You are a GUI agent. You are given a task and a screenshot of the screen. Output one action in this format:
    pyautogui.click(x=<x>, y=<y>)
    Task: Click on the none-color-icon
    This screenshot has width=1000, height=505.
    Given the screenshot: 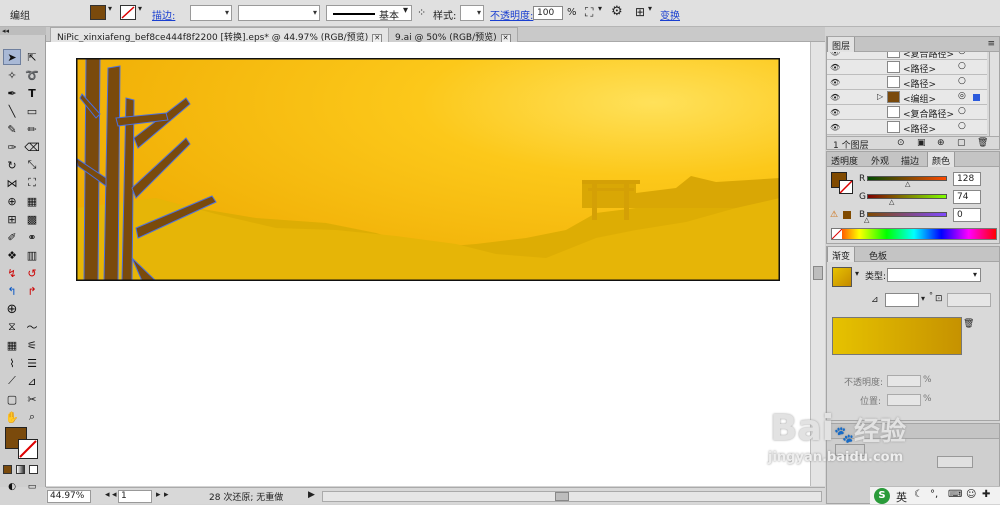 What is the action you would take?
    pyautogui.click(x=837, y=234)
    